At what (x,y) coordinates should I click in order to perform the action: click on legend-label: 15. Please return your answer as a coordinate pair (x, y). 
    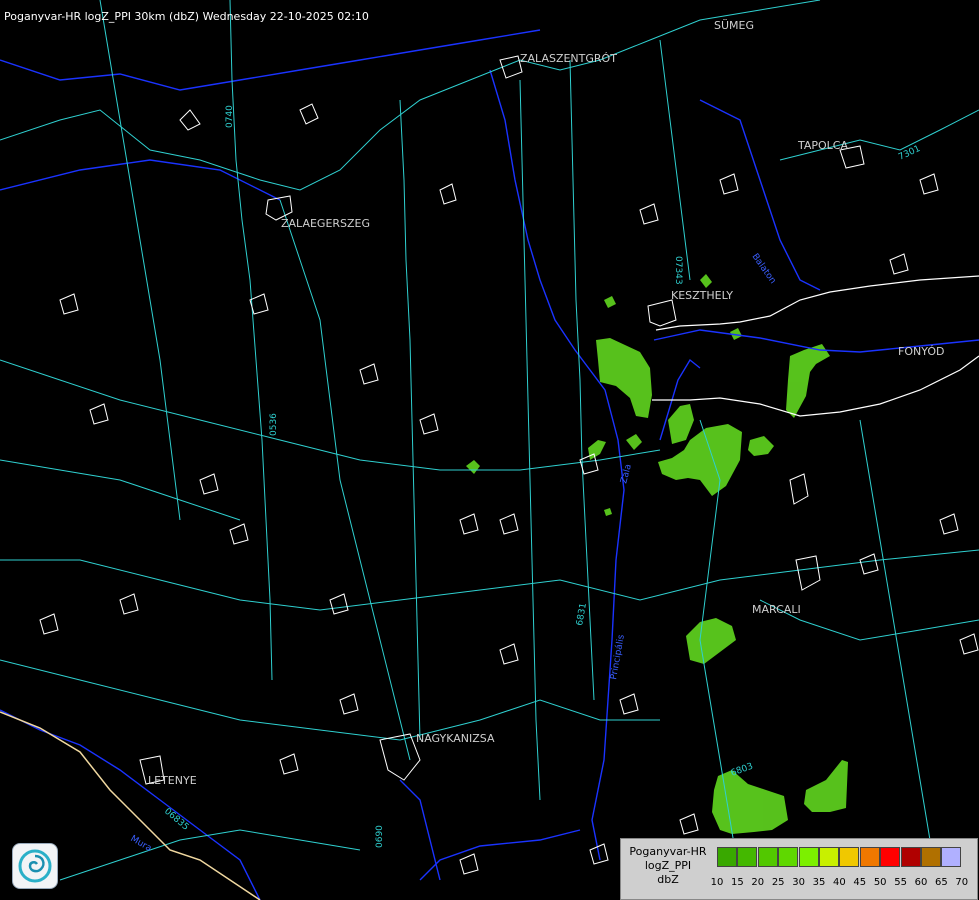
    Looking at the image, I should click on (737, 882).